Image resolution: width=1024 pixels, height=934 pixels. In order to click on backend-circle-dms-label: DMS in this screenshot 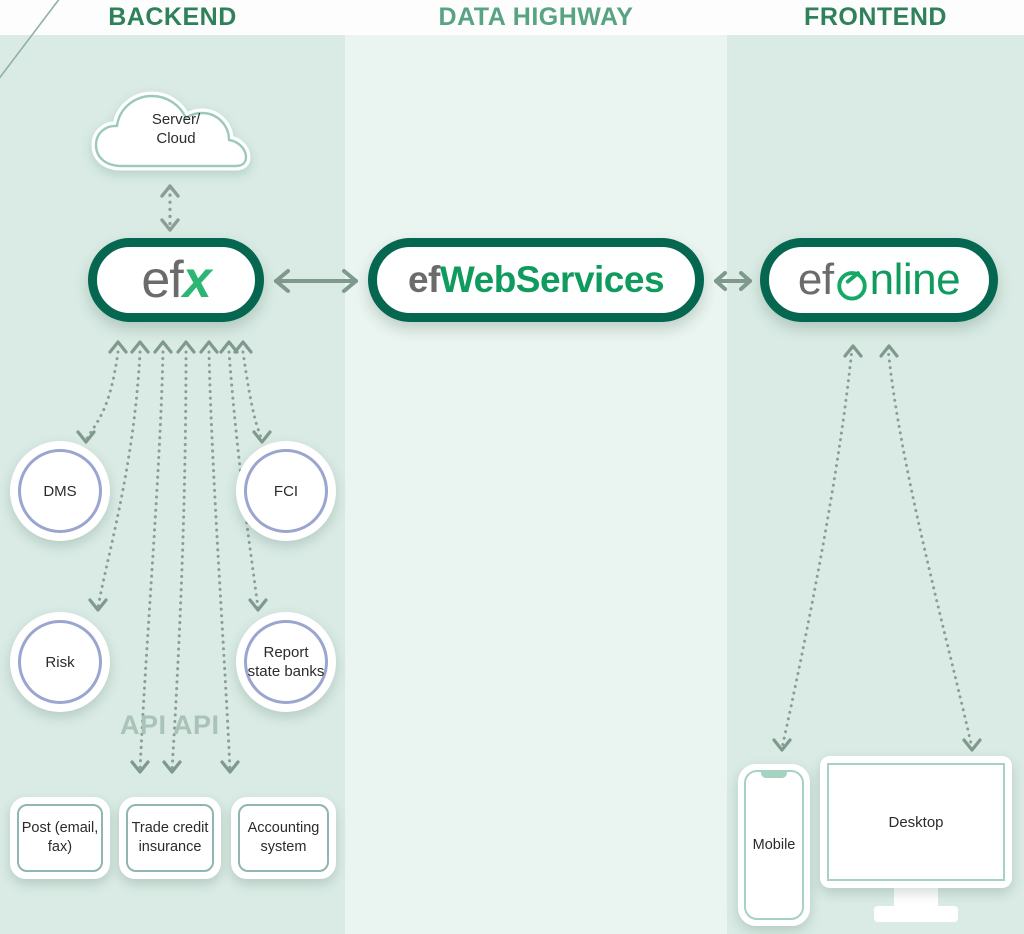, I will do `click(60, 491)`.